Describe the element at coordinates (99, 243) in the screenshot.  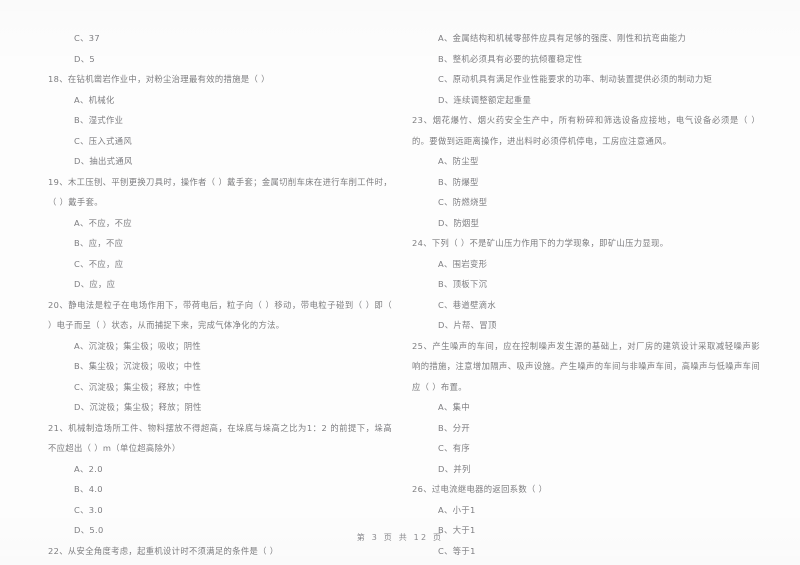
I see `option-item: B、应，不应` at that location.